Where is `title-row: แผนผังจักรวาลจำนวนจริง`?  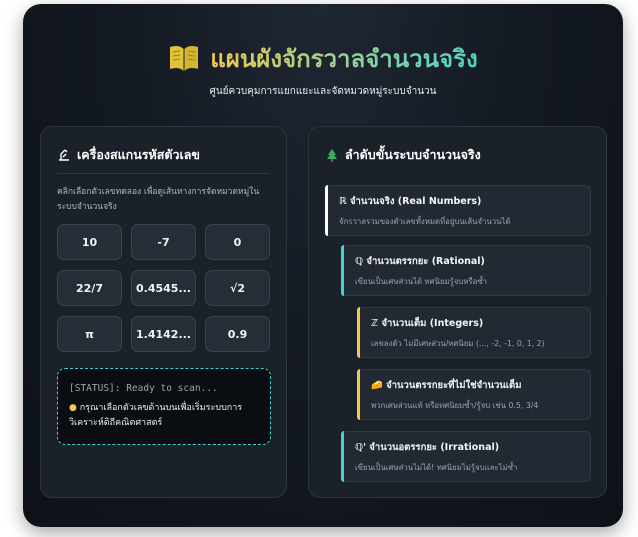 title-row: แผนผังจักรวาลจำนวนจริง is located at coordinates (323, 58).